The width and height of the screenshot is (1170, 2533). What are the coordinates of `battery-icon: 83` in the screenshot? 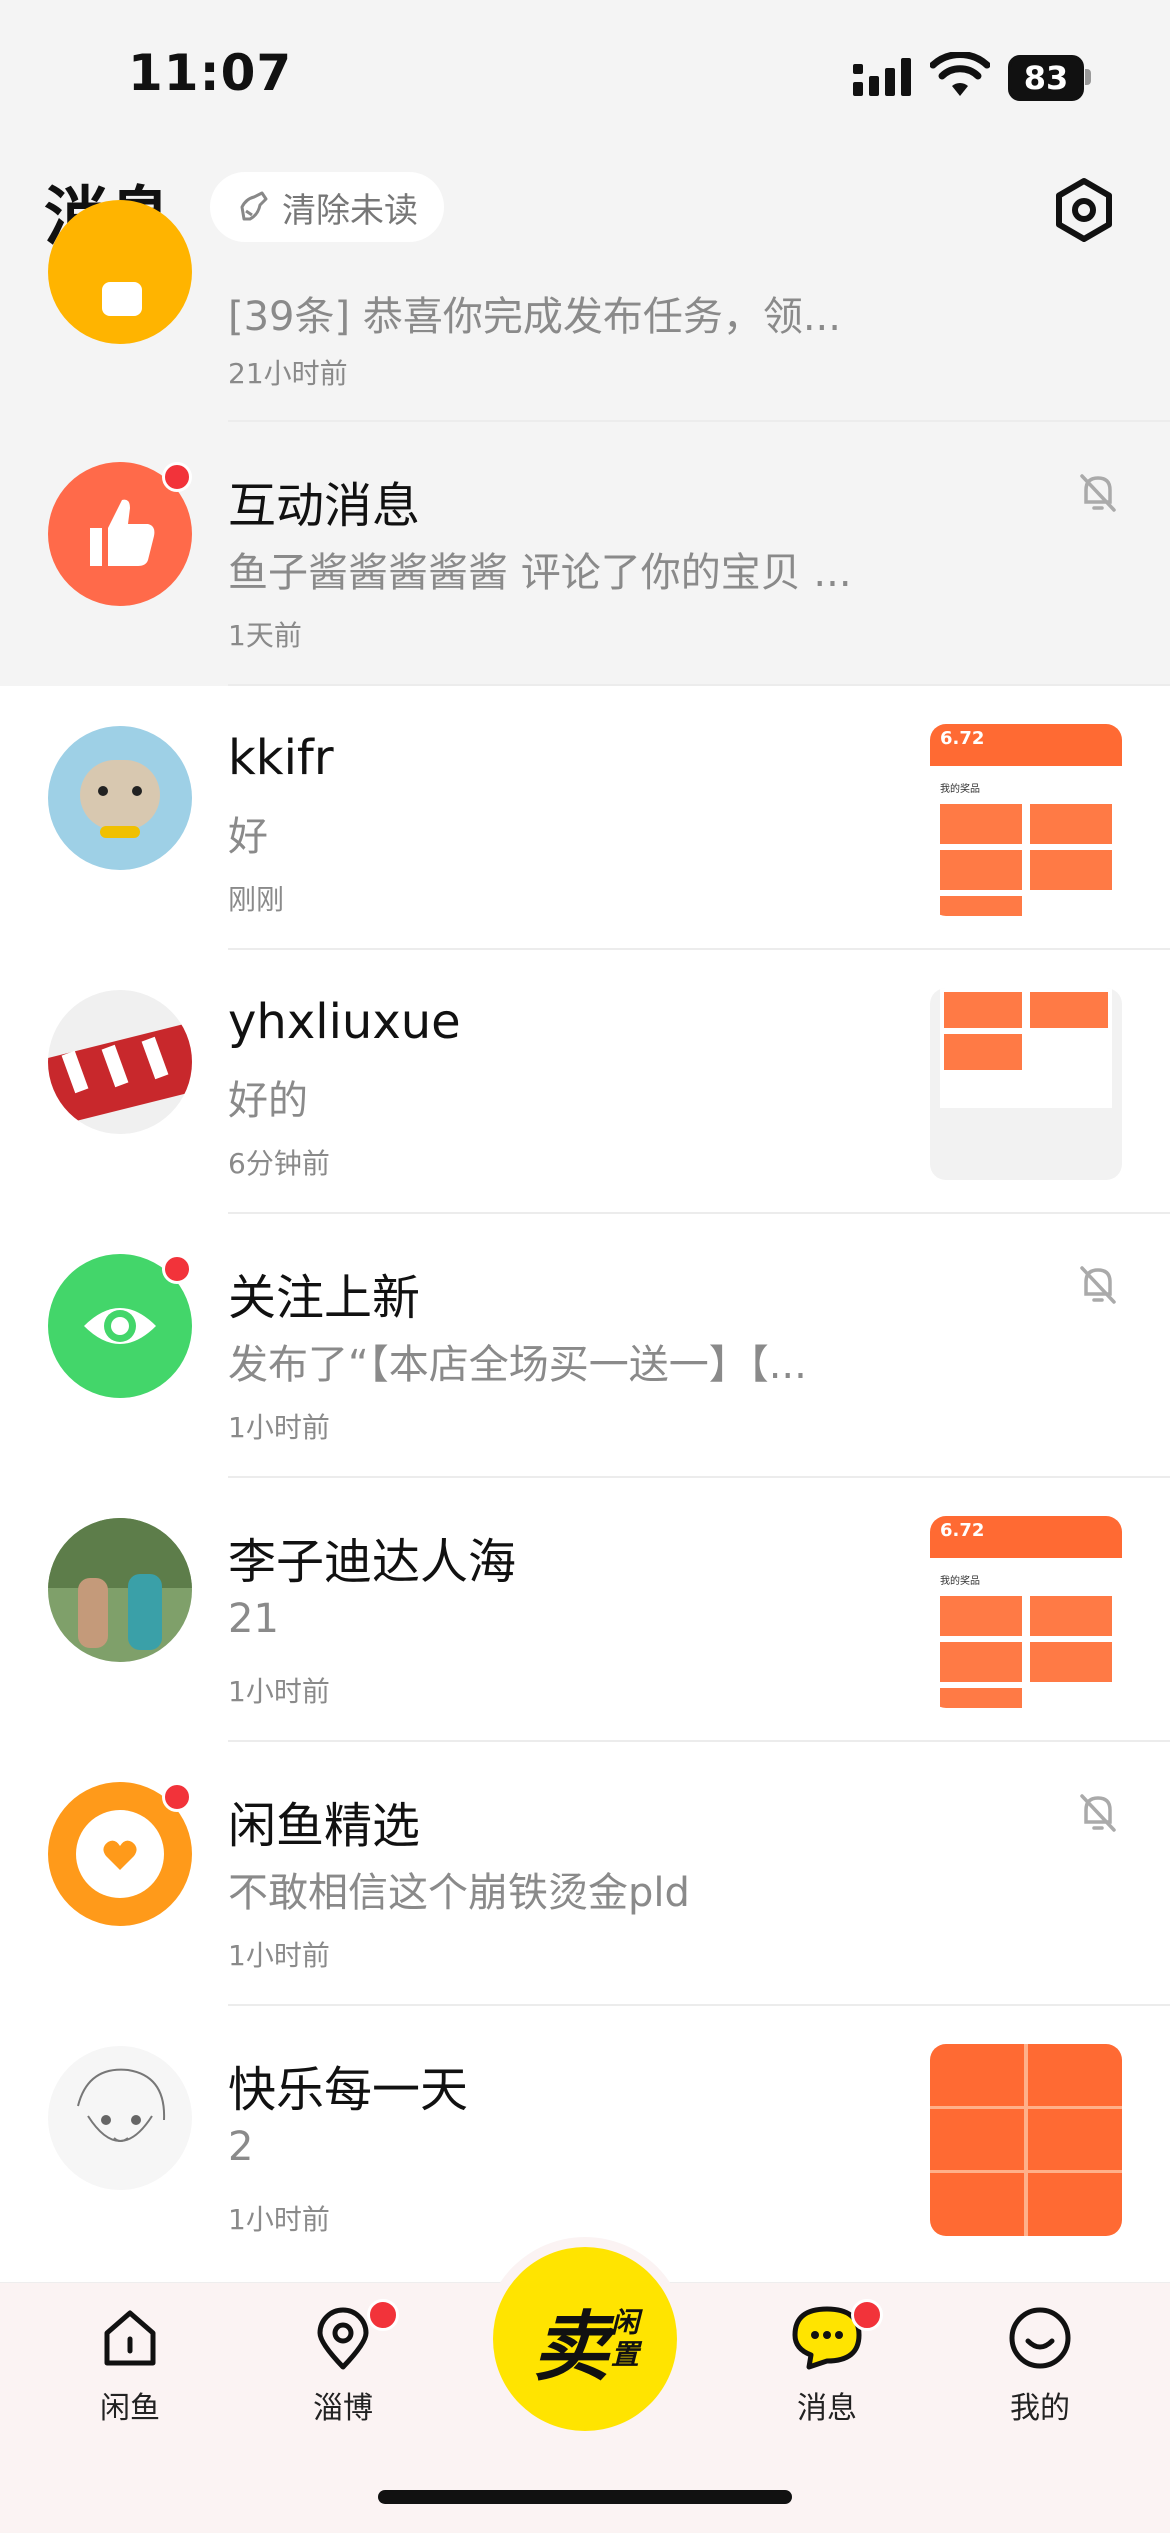 It's located at (1049, 78).